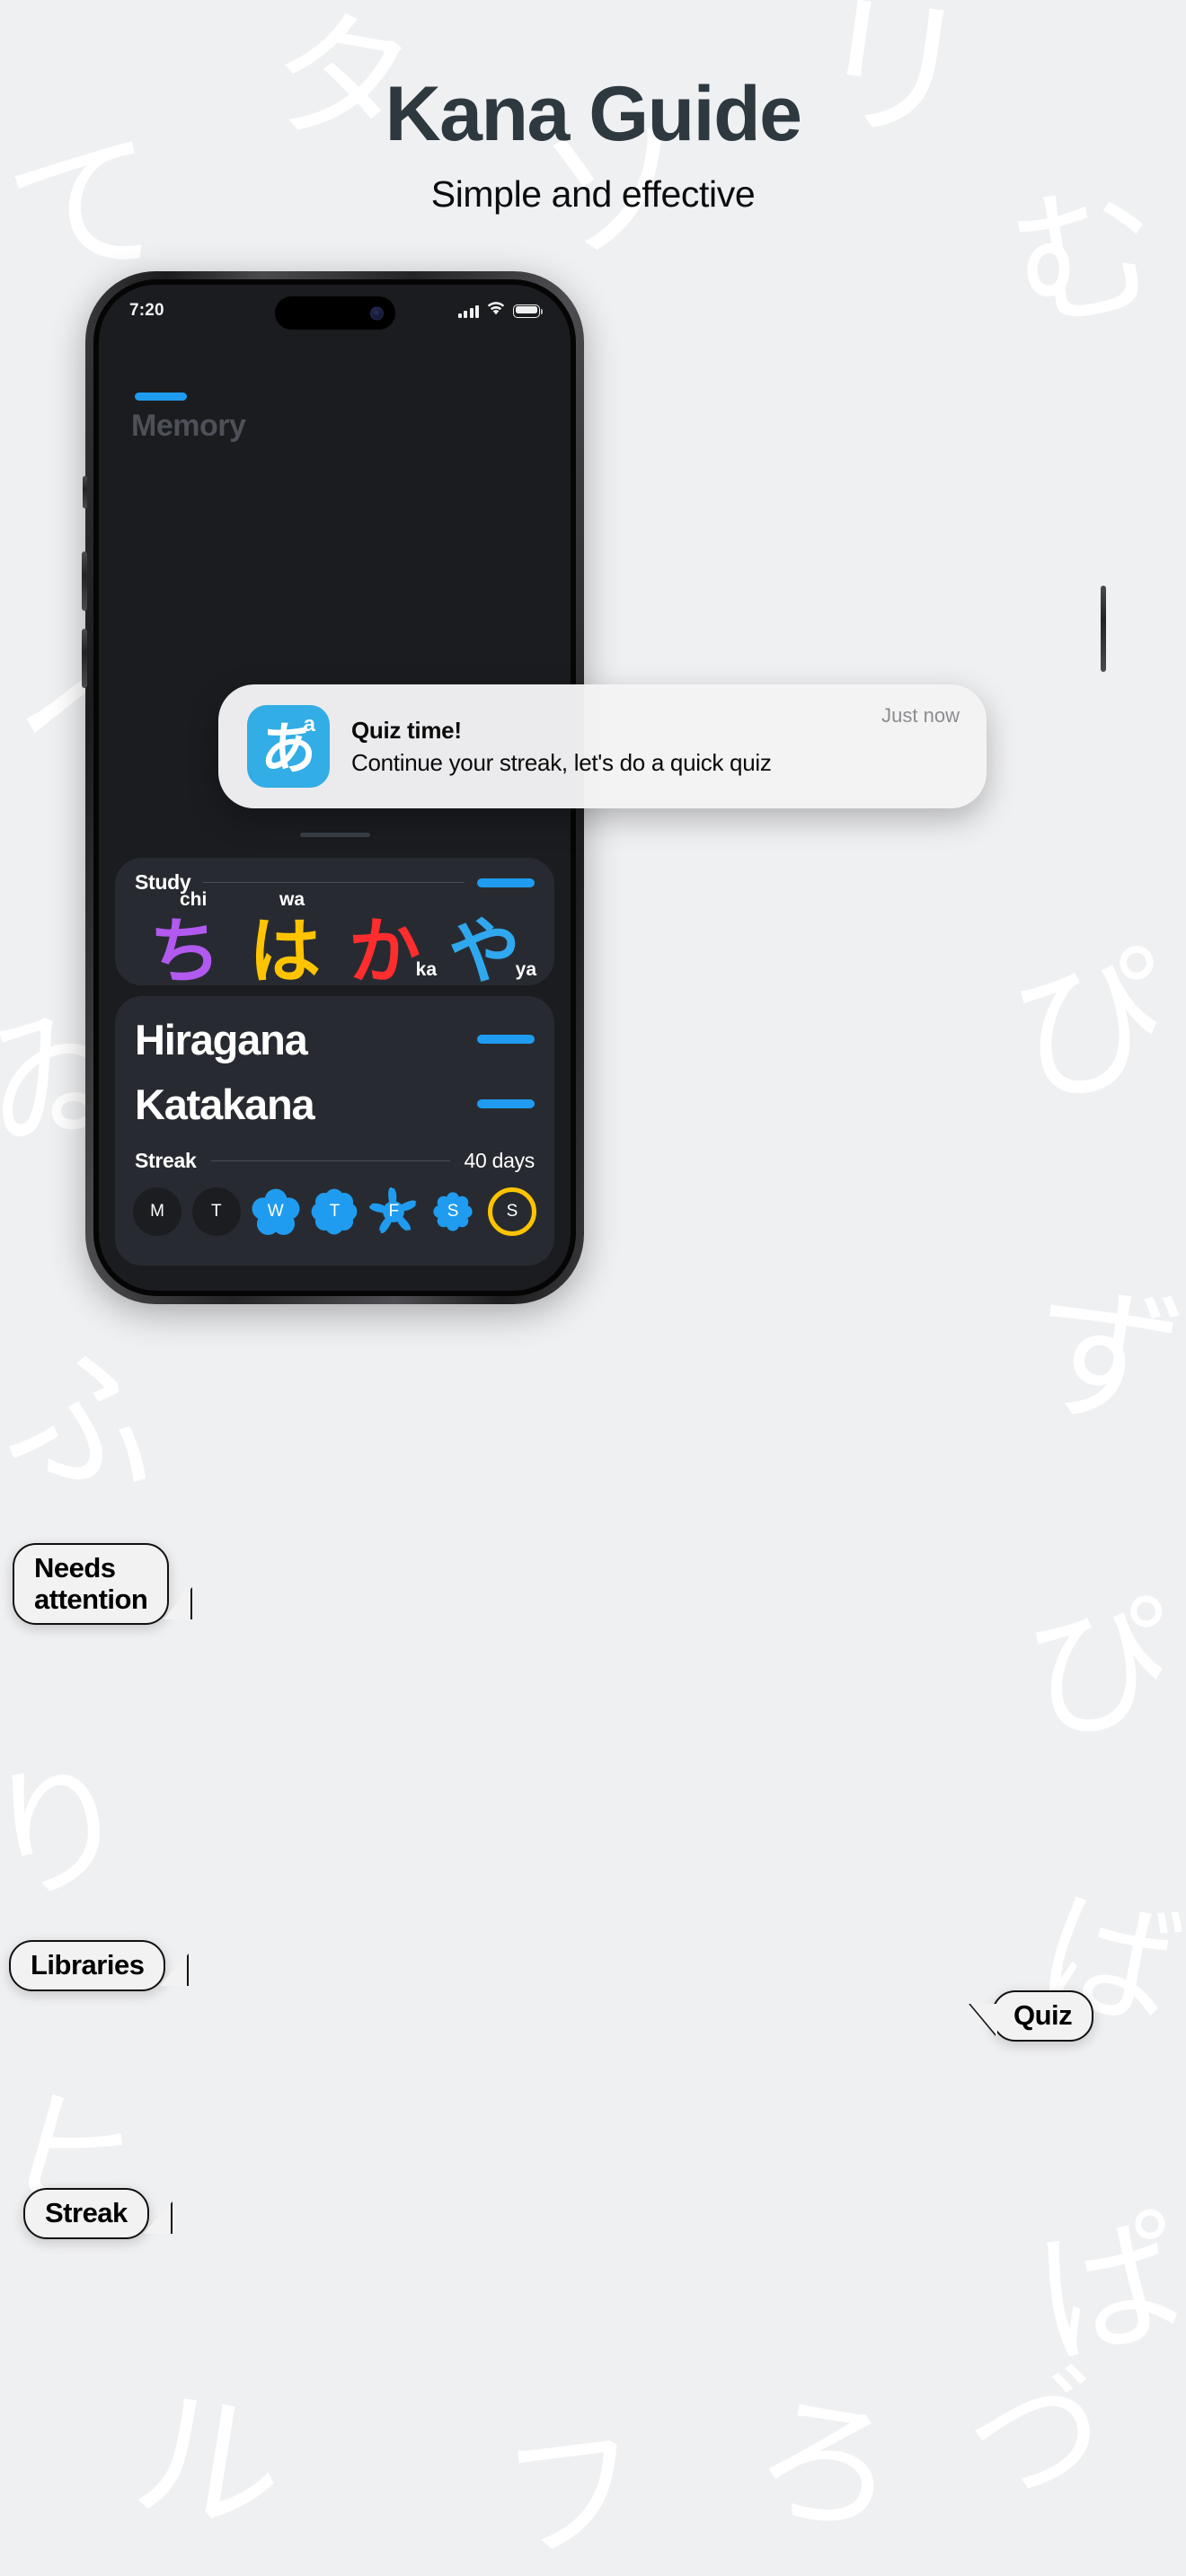  I want to click on bg-kana-glyph: ふ, so click(89, 1423).